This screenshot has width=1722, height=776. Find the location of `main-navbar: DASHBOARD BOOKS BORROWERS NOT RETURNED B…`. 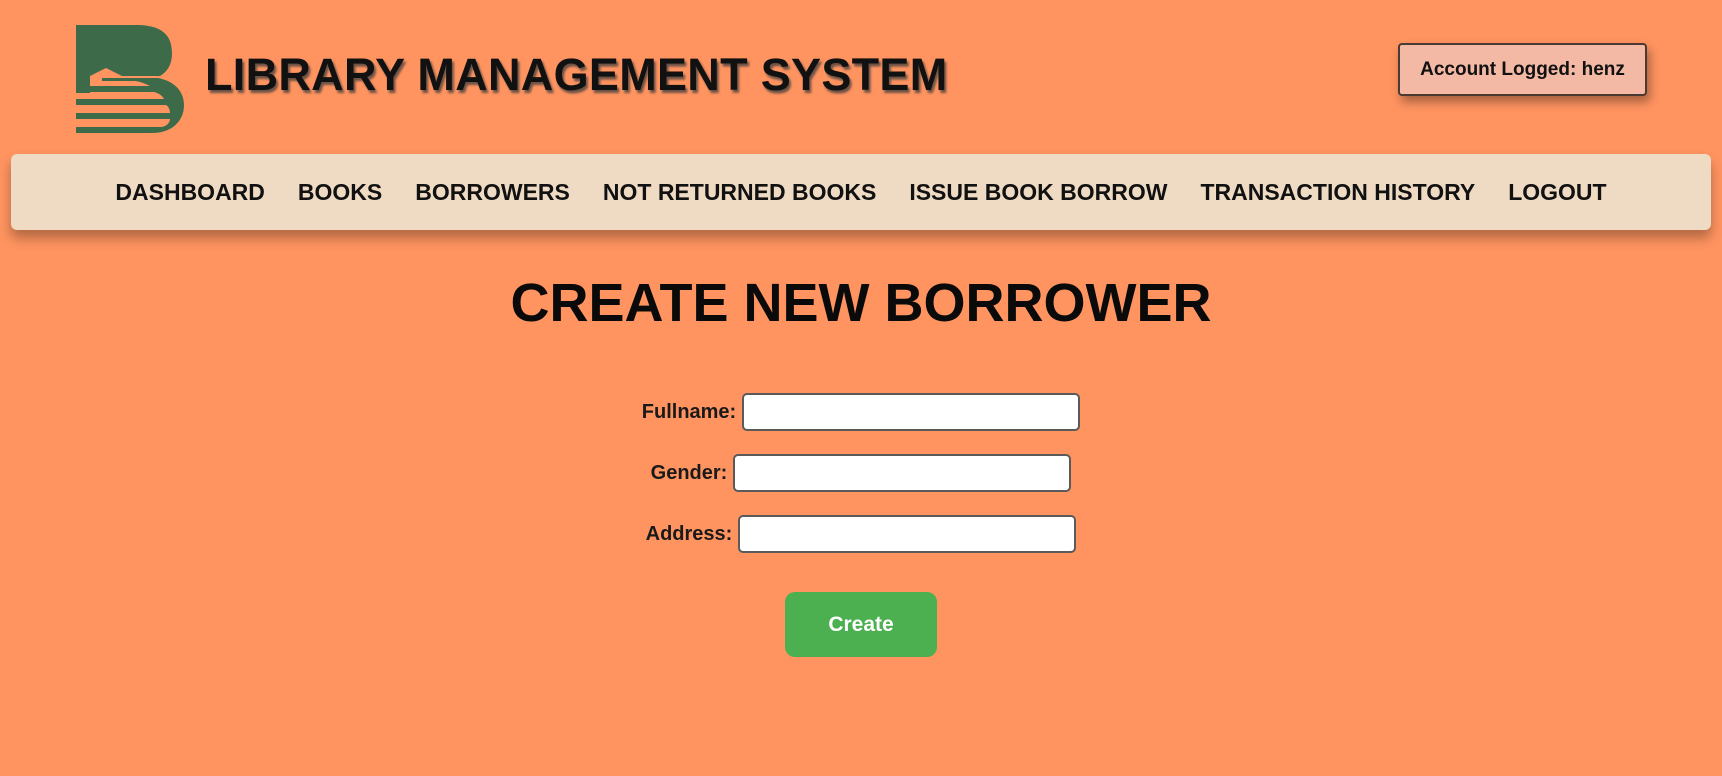

main-navbar: DASHBOARD BOOKS BORROWERS NOT RETURNED B… is located at coordinates (861, 192).